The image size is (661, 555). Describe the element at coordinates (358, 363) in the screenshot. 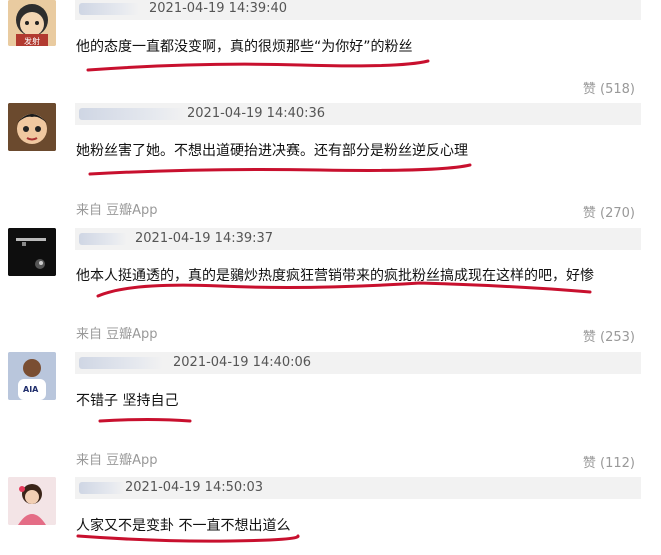

I see `comment-meta: 2021-04-19 14:40:06` at that location.